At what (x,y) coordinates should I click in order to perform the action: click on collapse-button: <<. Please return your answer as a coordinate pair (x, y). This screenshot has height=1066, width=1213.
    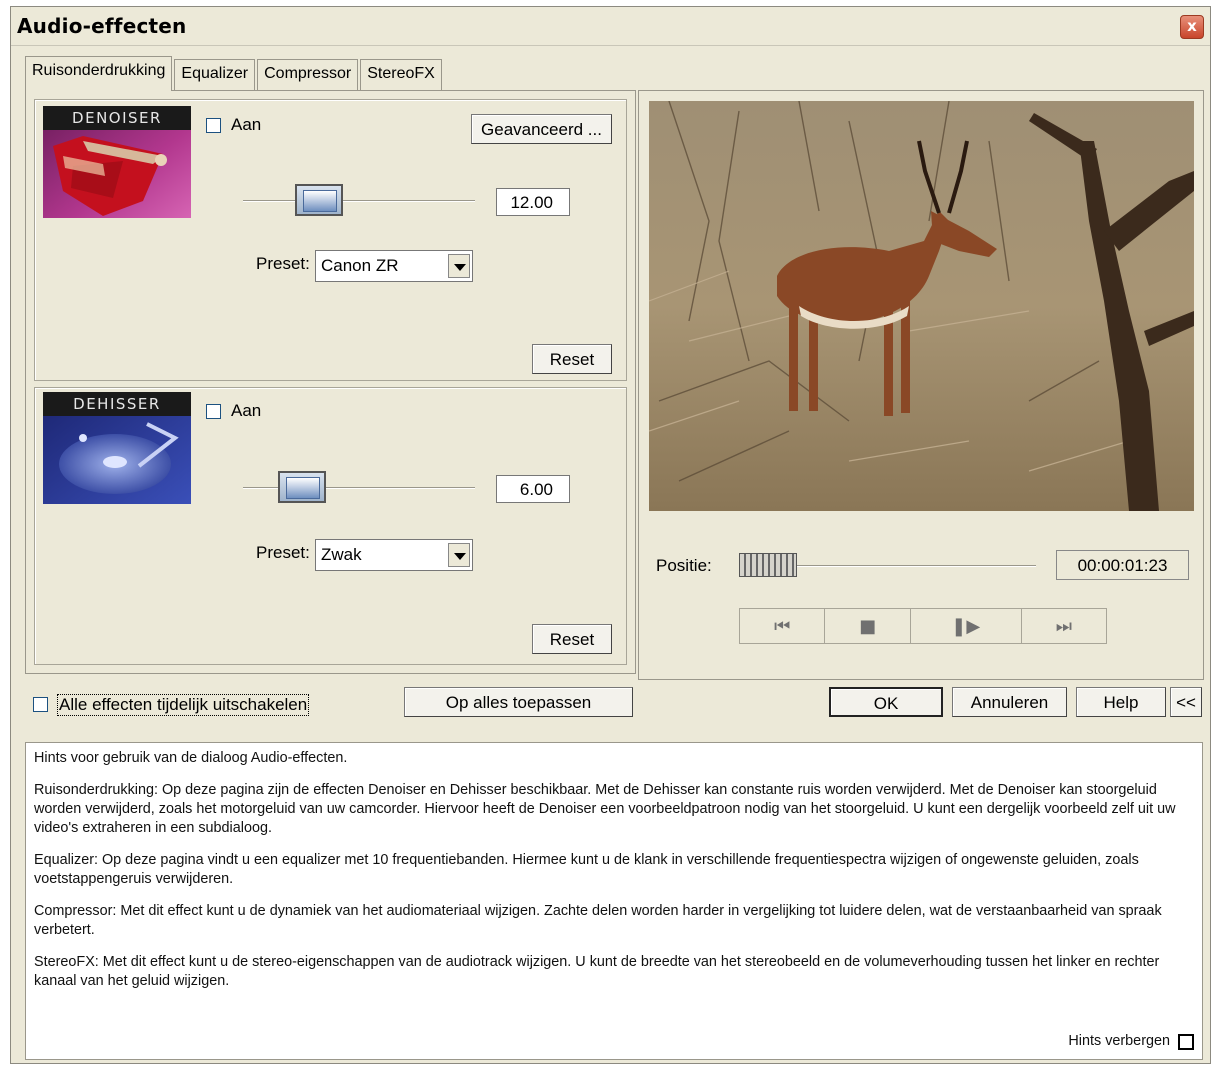
    Looking at the image, I should click on (1186, 702).